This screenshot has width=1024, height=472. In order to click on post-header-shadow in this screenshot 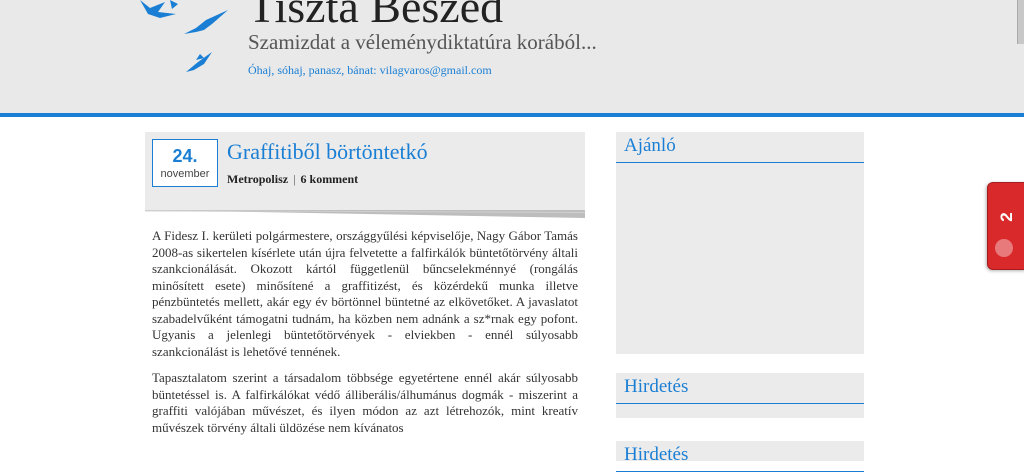, I will do `click(365, 214)`.